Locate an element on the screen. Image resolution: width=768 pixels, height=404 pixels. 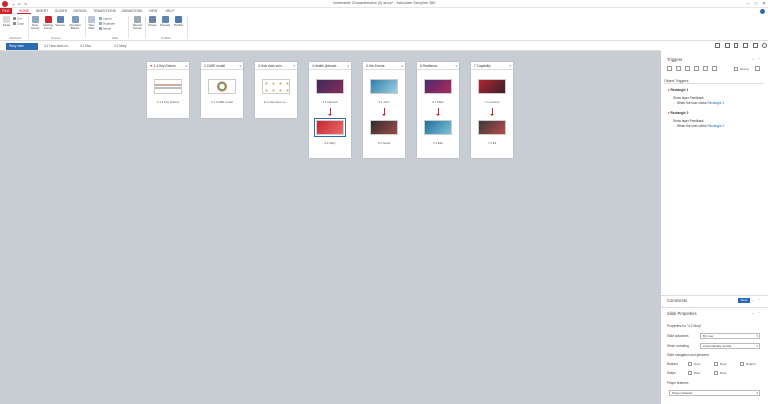
trigger-object: ▾ Rectangle 1 is located at coordinates (678, 90).